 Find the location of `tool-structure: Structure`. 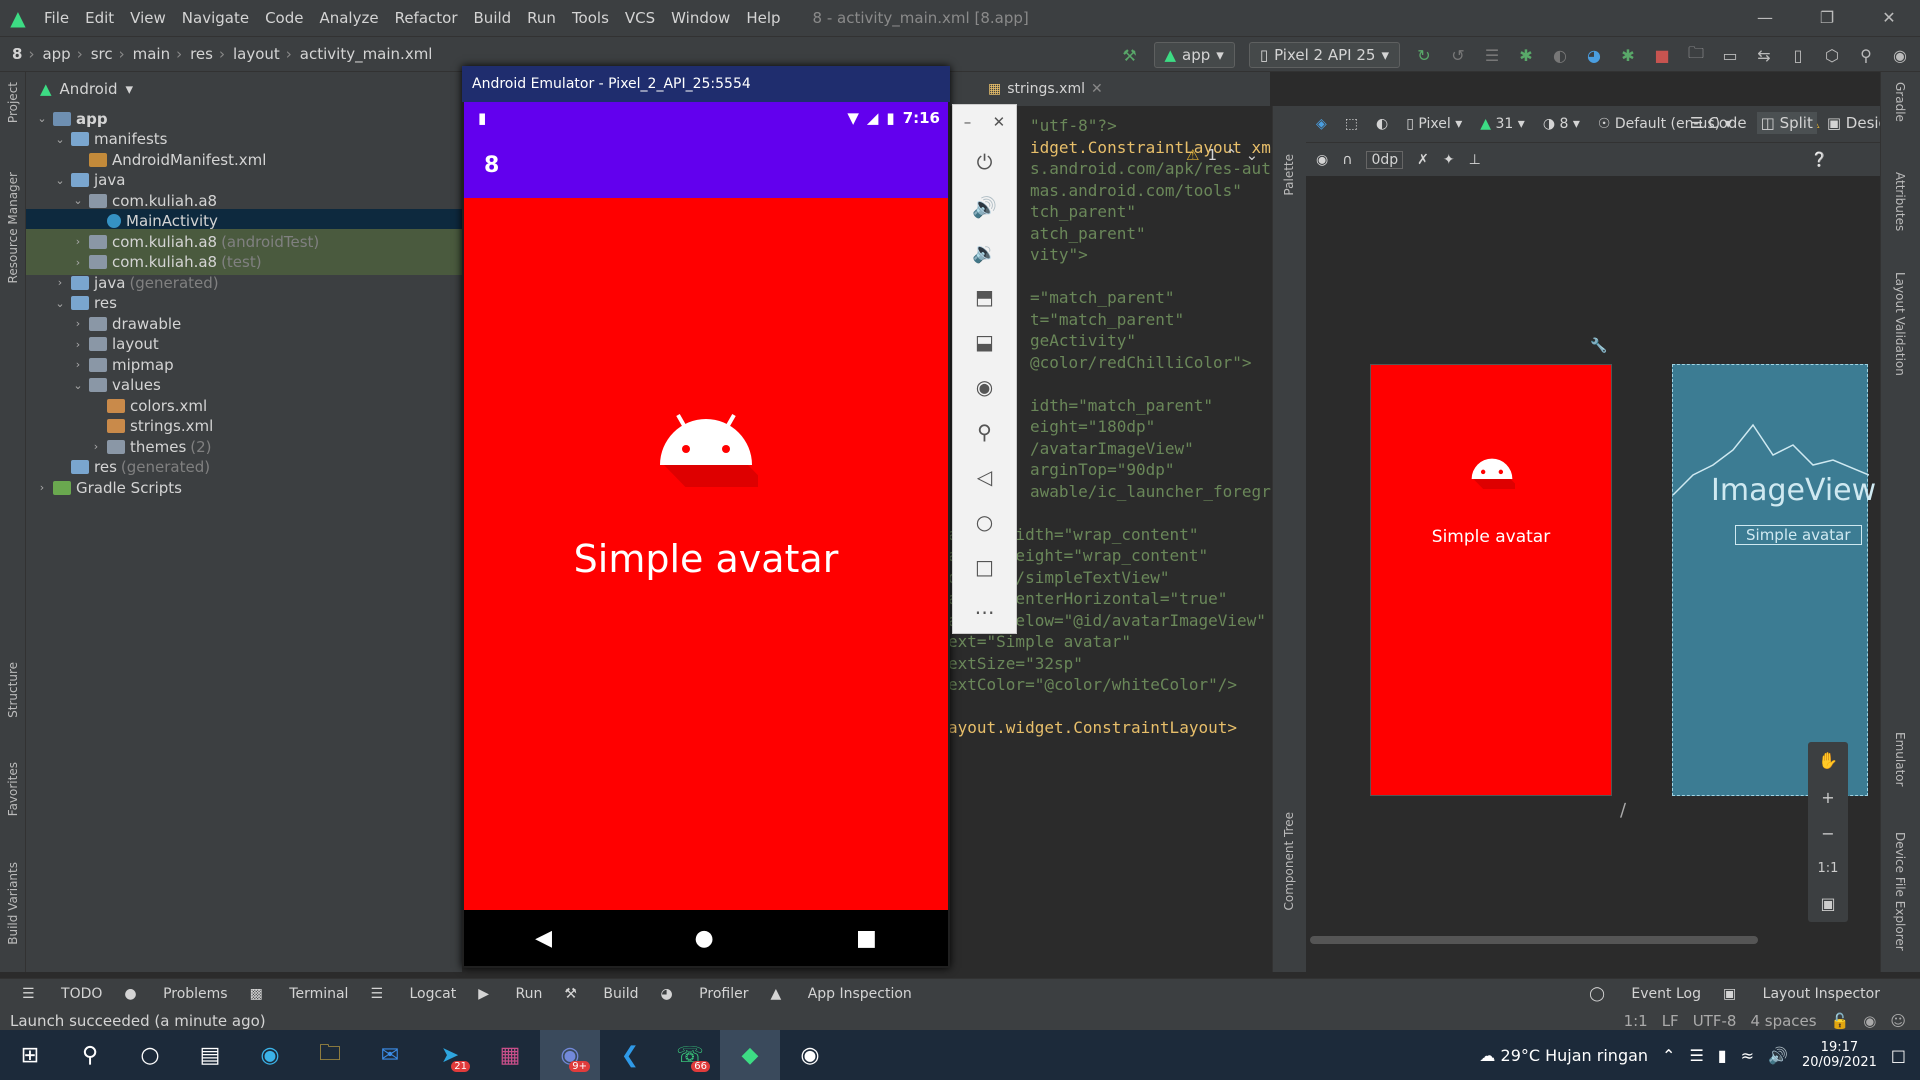

tool-structure: Structure is located at coordinates (13, 690).